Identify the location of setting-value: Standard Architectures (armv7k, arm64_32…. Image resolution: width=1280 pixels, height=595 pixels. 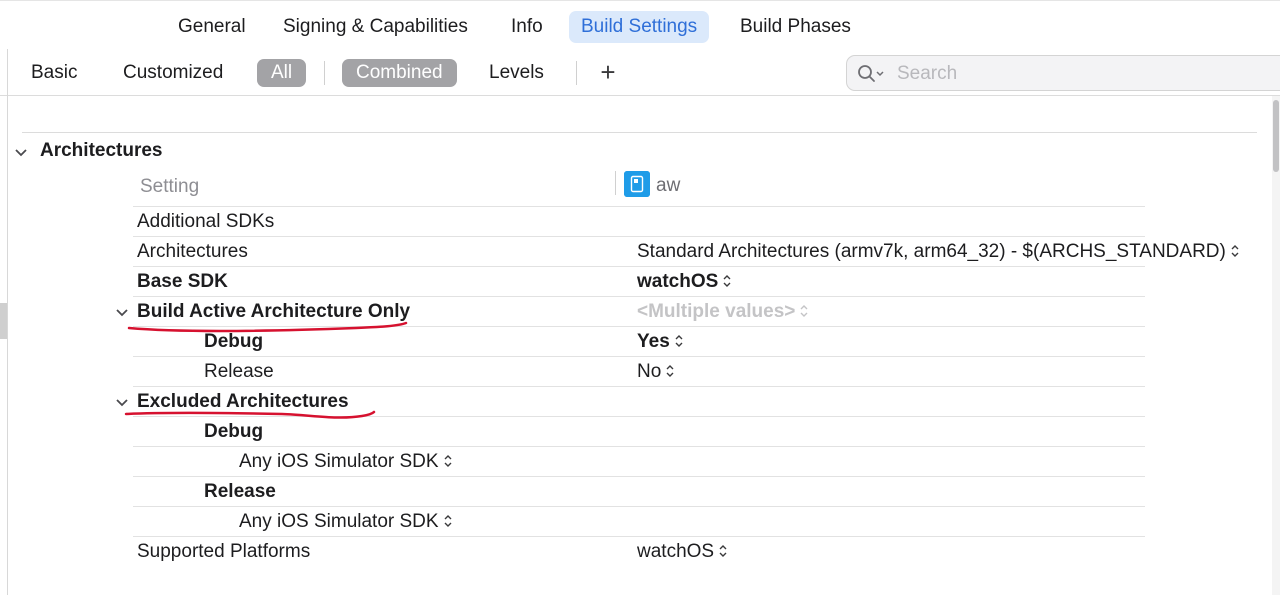
(938, 252).